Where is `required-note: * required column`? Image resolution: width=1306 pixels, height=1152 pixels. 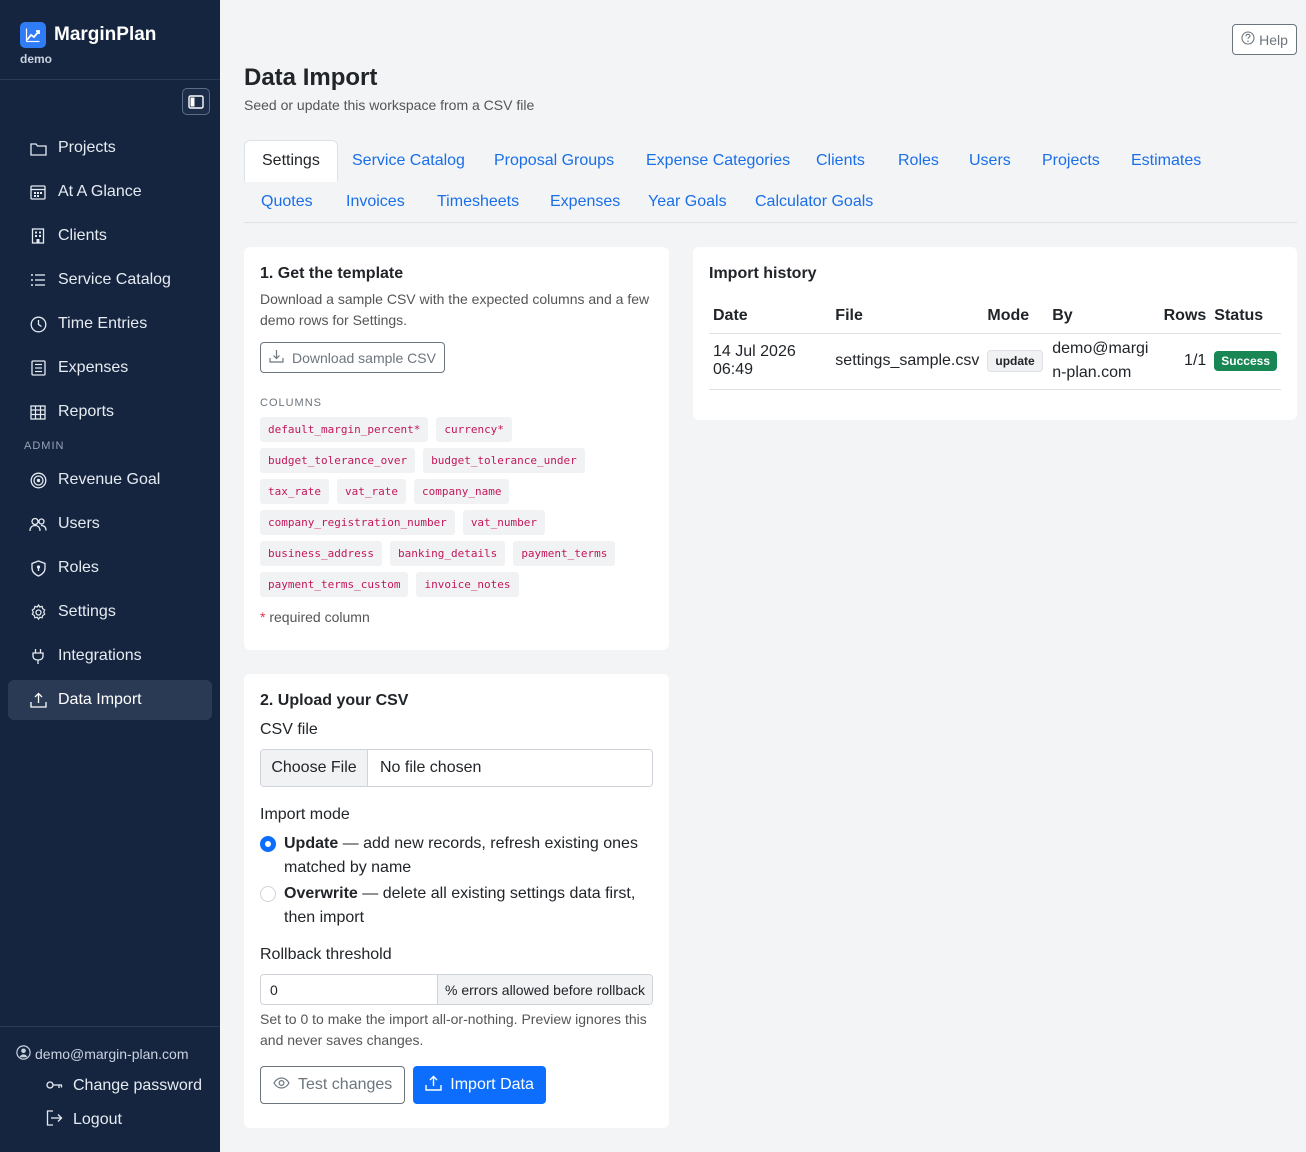
required-note: * required column is located at coordinates (456, 617).